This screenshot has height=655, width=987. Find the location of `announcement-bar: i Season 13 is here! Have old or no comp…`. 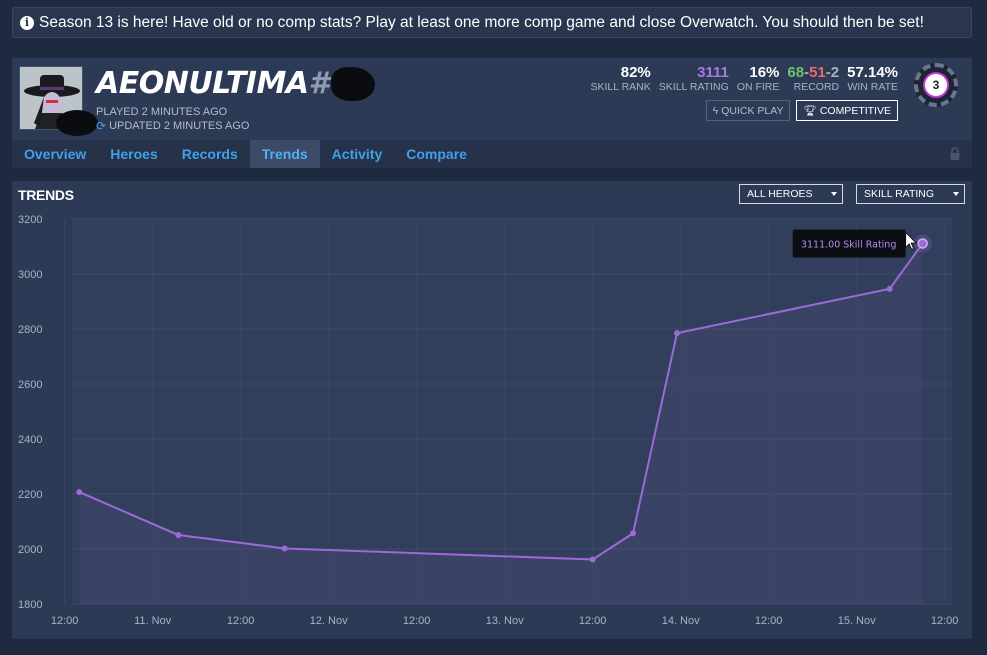

announcement-bar: i Season 13 is here! Have old or no comp… is located at coordinates (492, 22).